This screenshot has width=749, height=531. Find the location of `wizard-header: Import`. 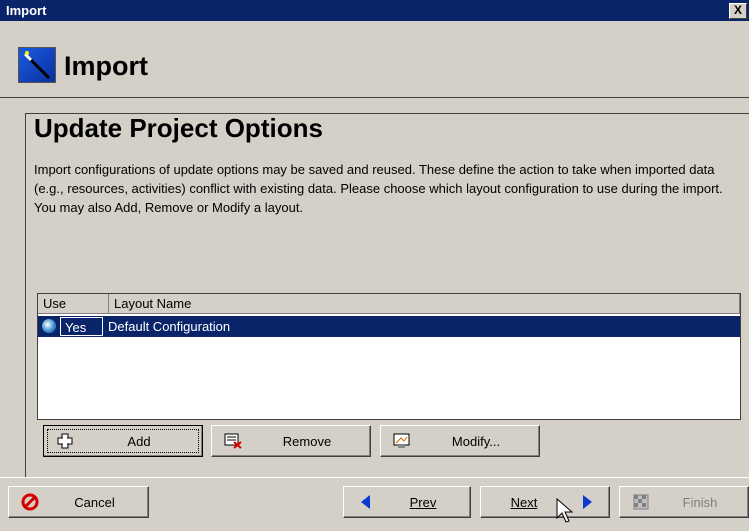

wizard-header: Import is located at coordinates (374, 60).